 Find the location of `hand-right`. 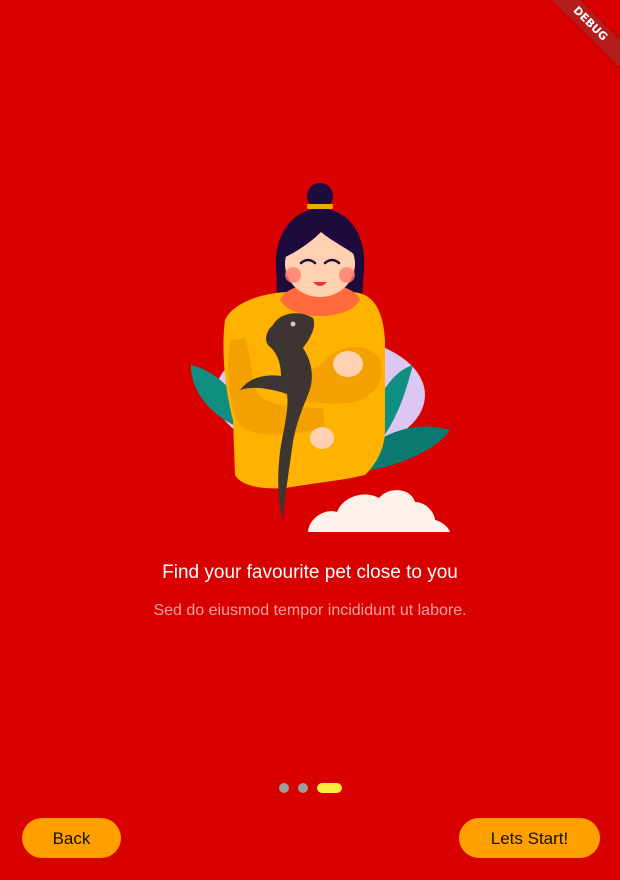

hand-right is located at coordinates (348, 364).